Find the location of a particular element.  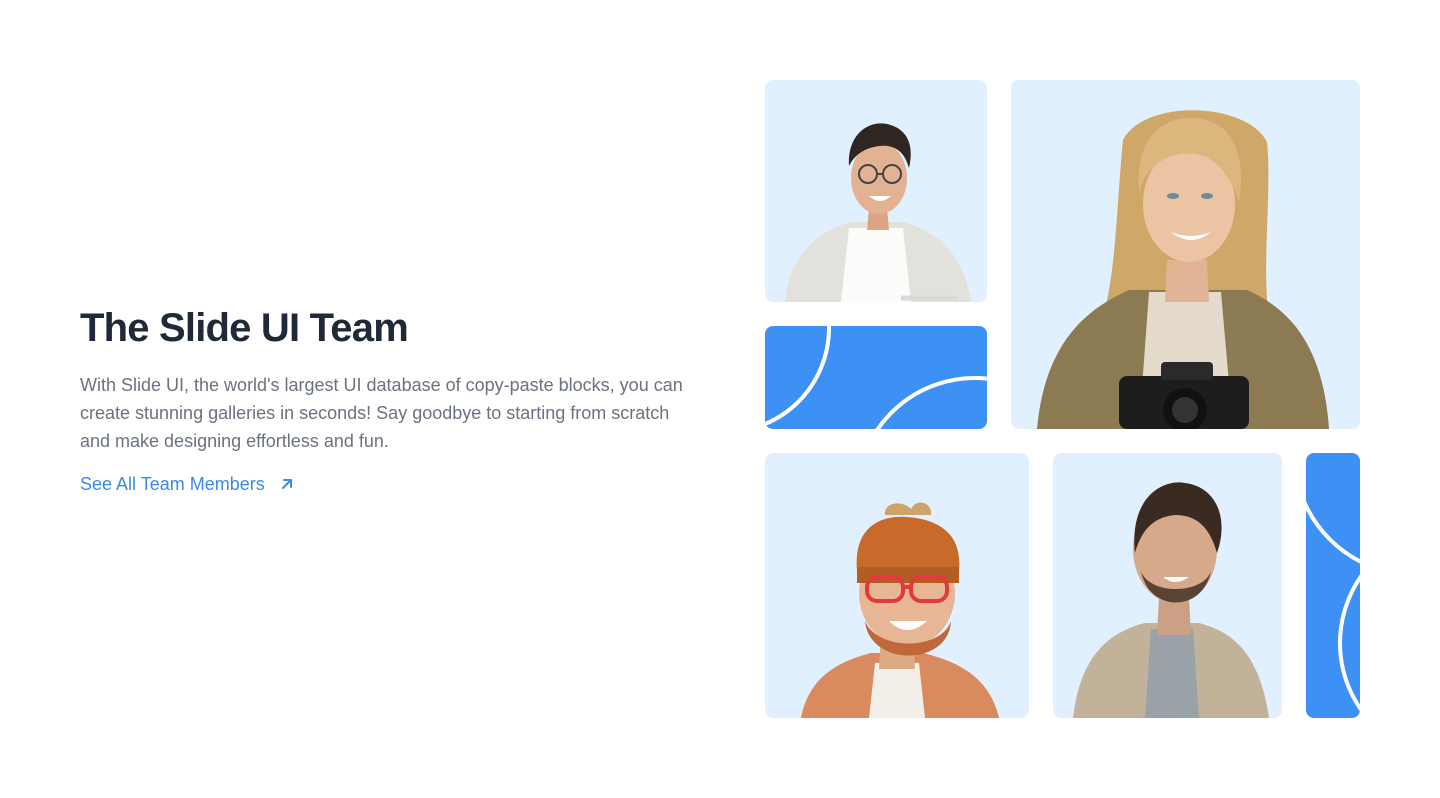

arrow-up-right-icon is located at coordinates (287, 484).